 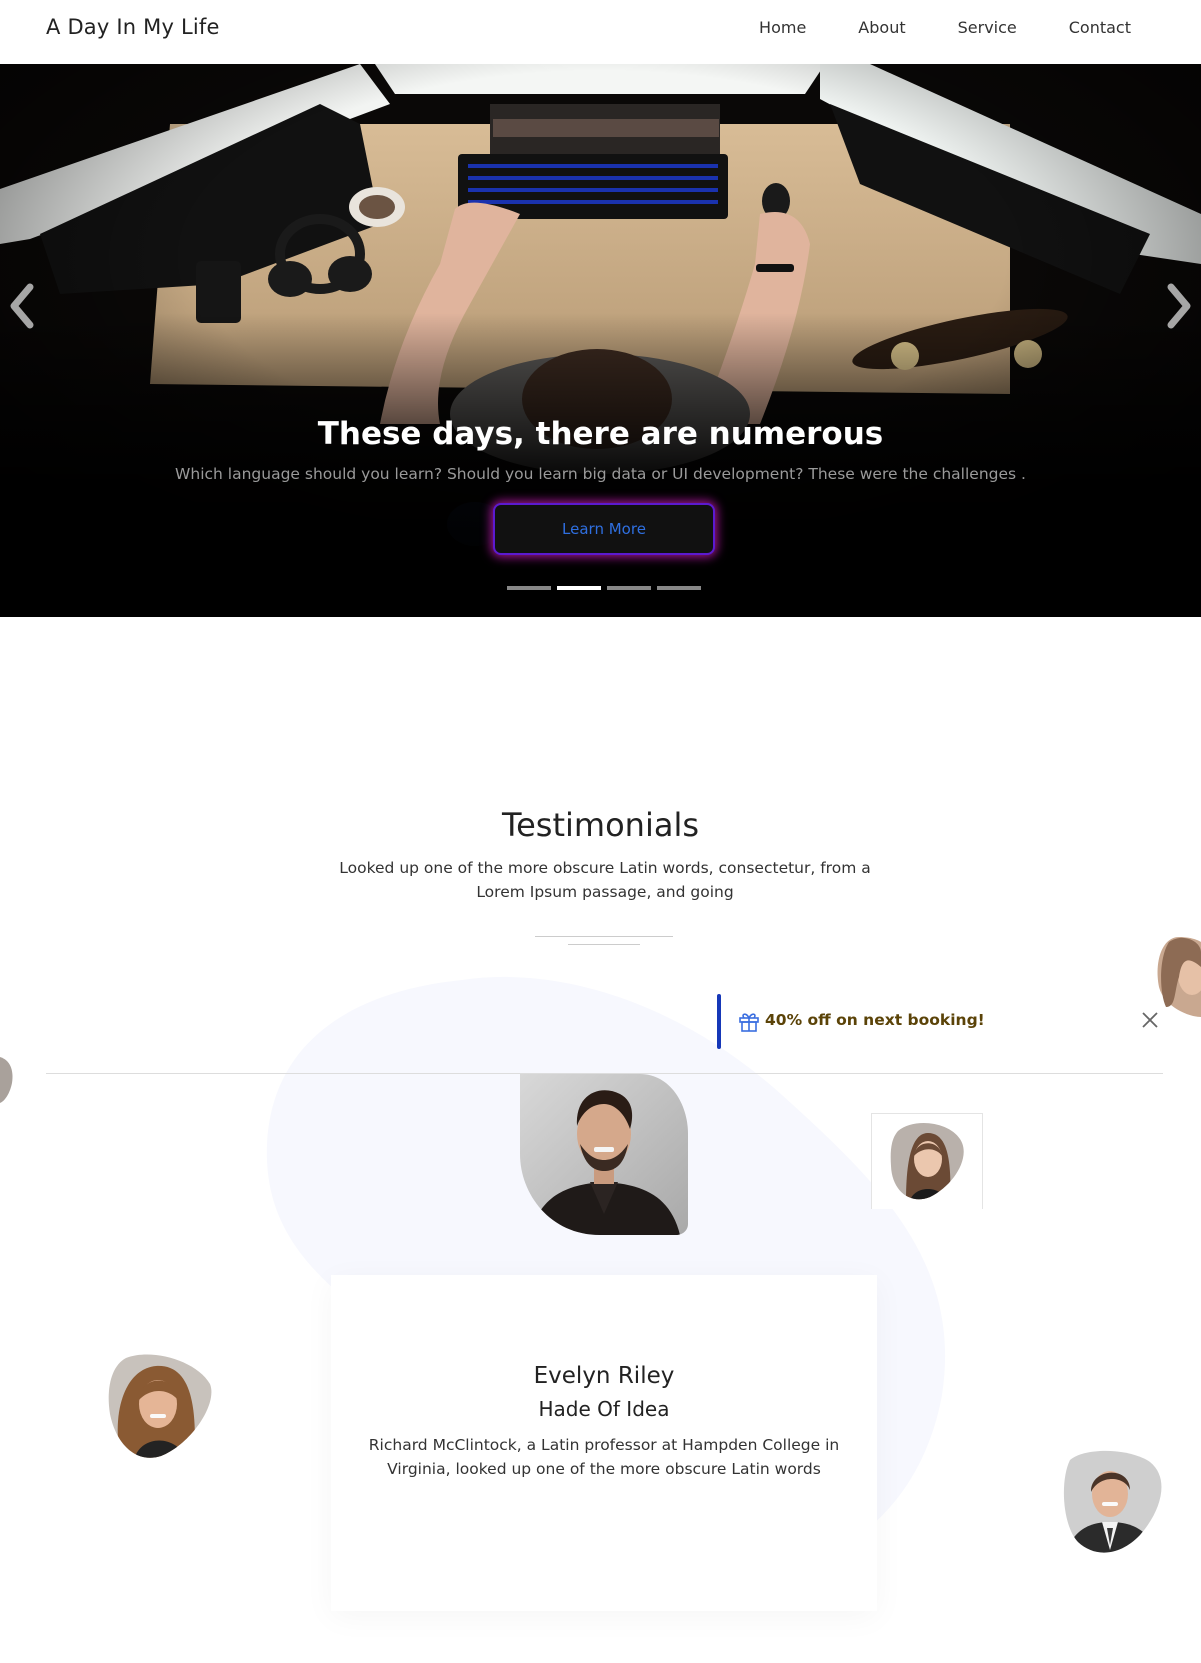 What do you see at coordinates (133, 27) in the screenshot?
I see `brand-logo-text: A Day In My Life` at bounding box center [133, 27].